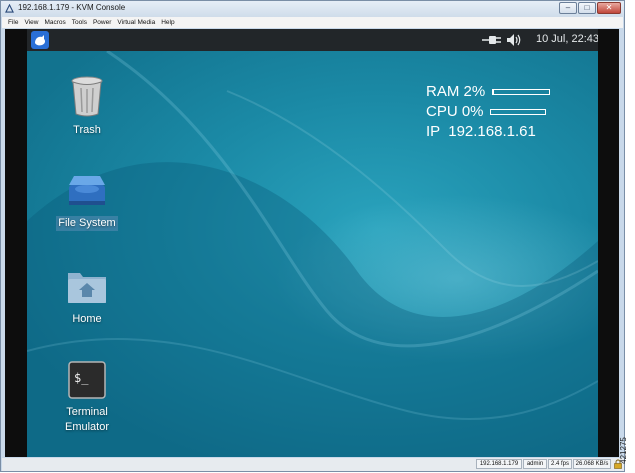 The width and height of the screenshot is (635, 473). Describe the element at coordinates (167, 22) in the screenshot. I see `menu-help: Help` at that location.